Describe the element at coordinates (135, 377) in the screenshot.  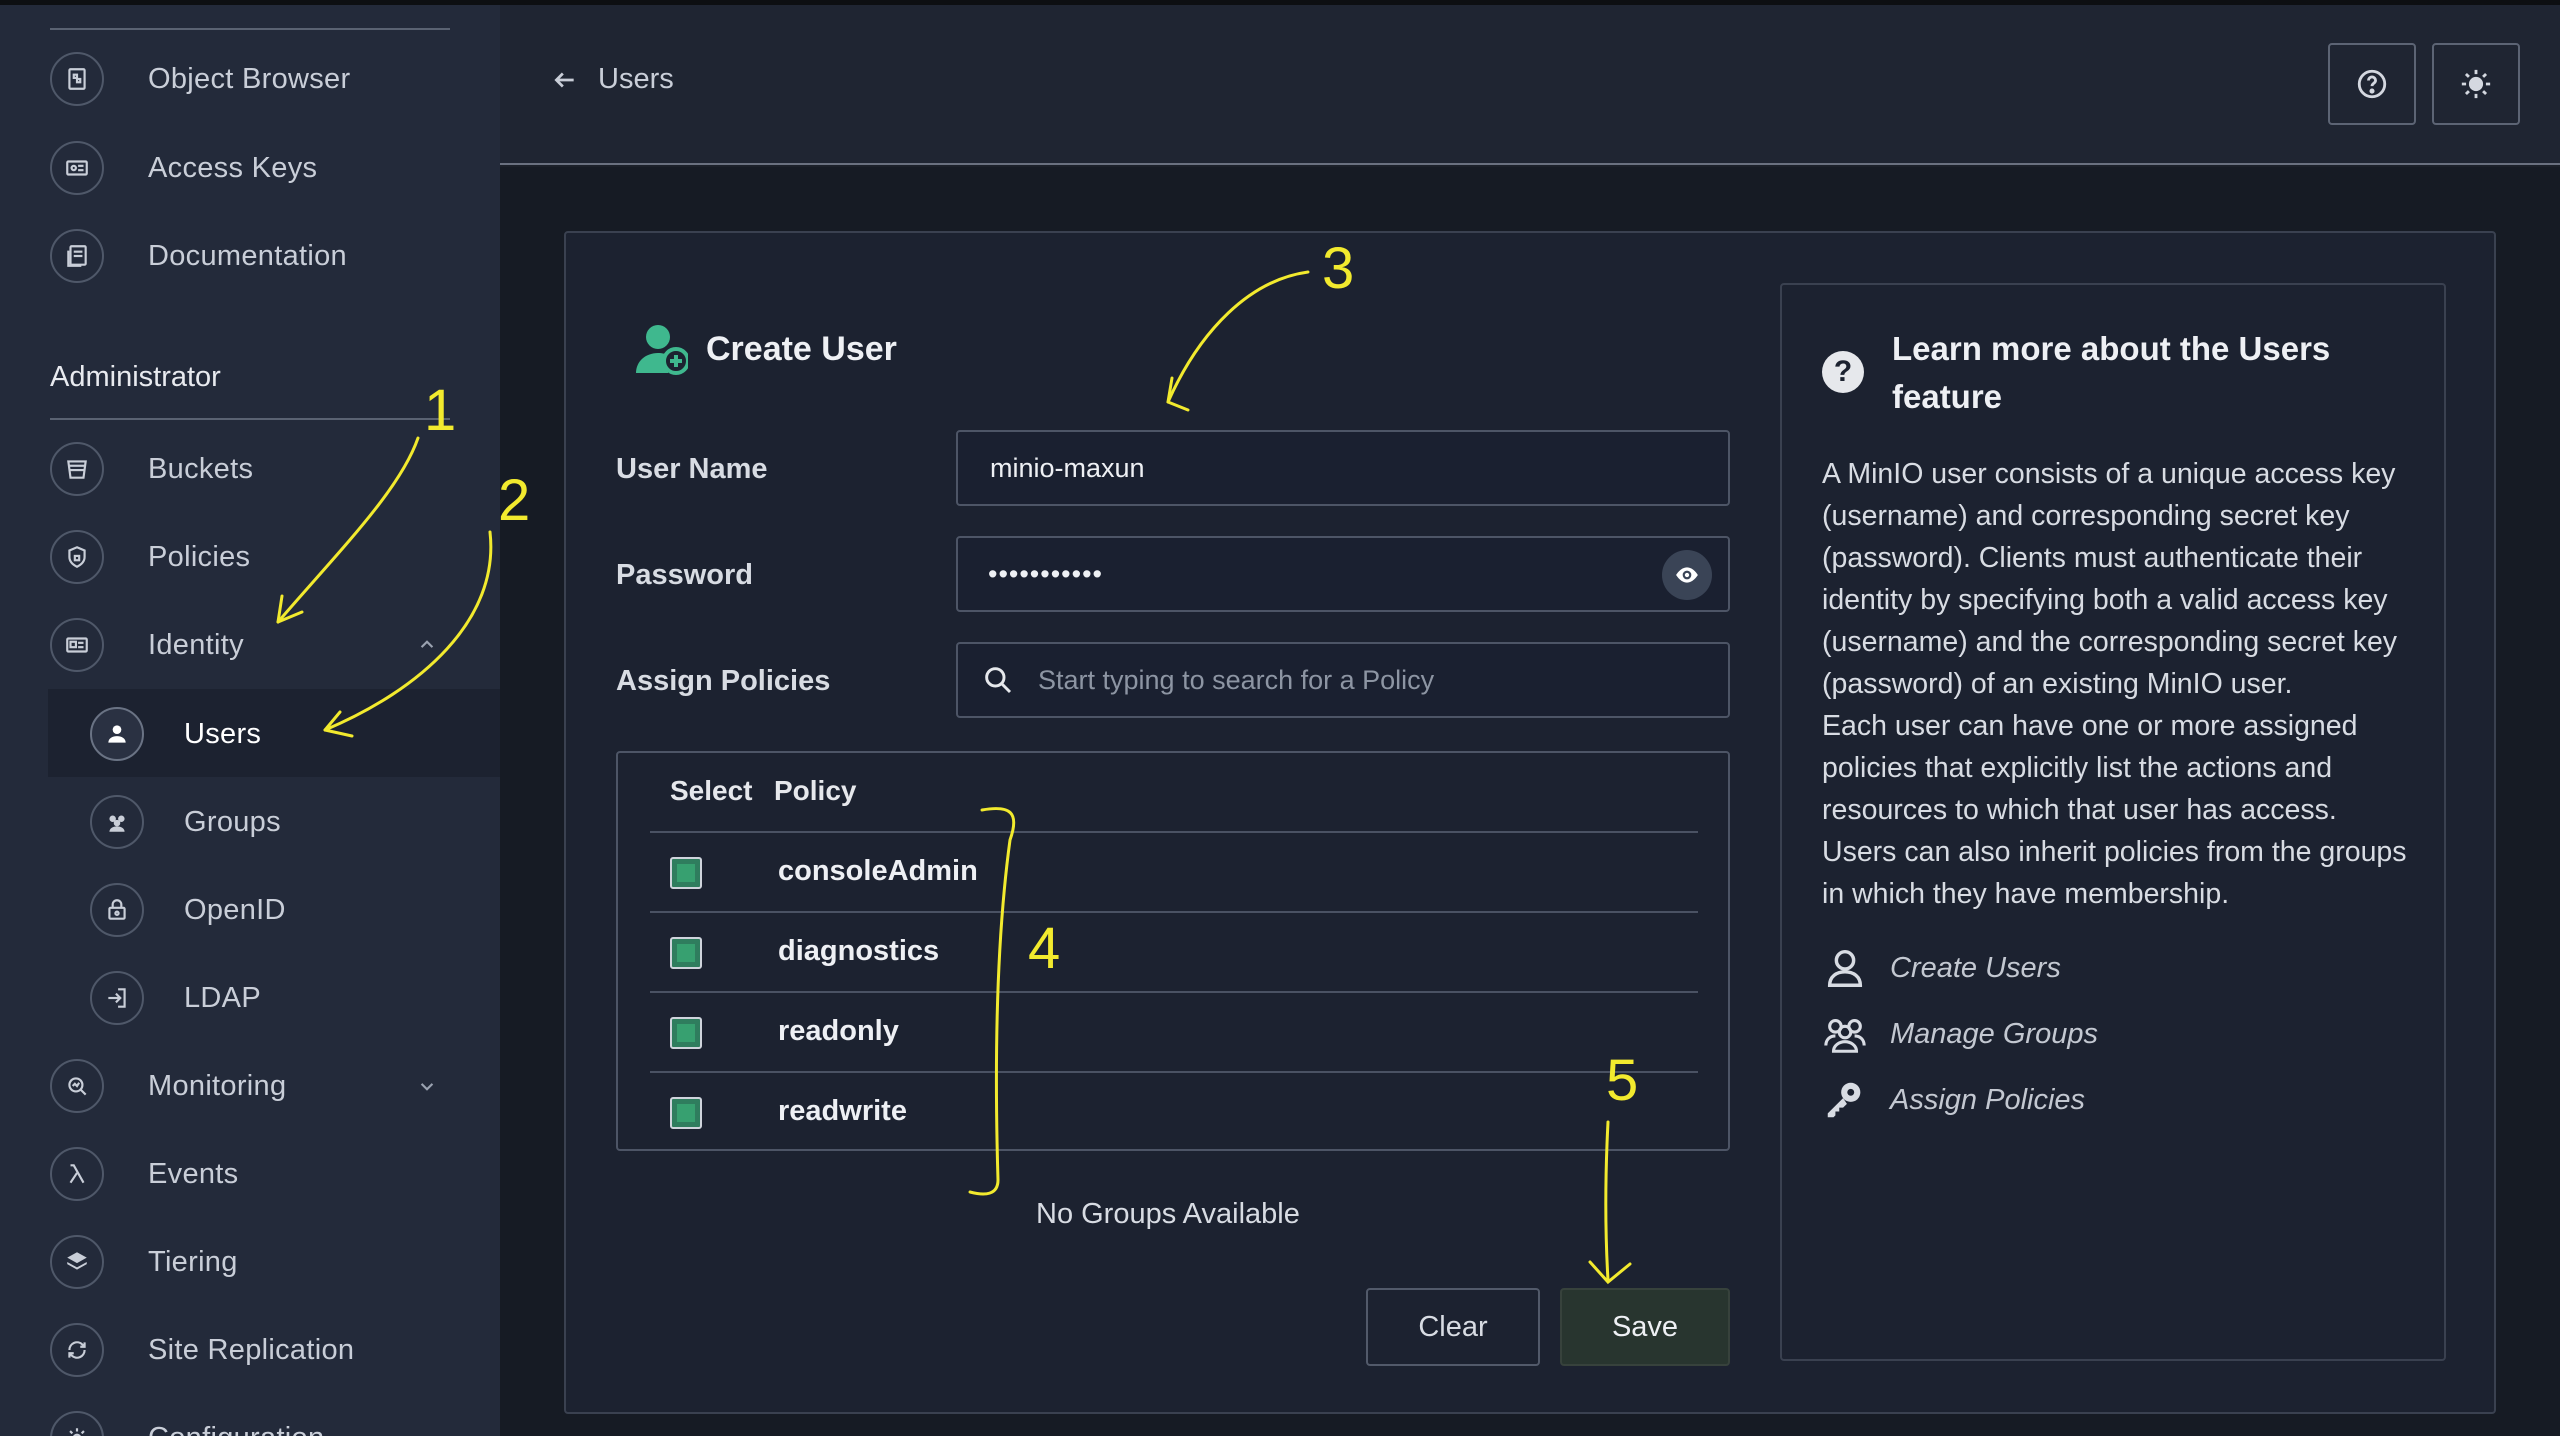
I see `sidebar-section-title: Administrator` at that location.